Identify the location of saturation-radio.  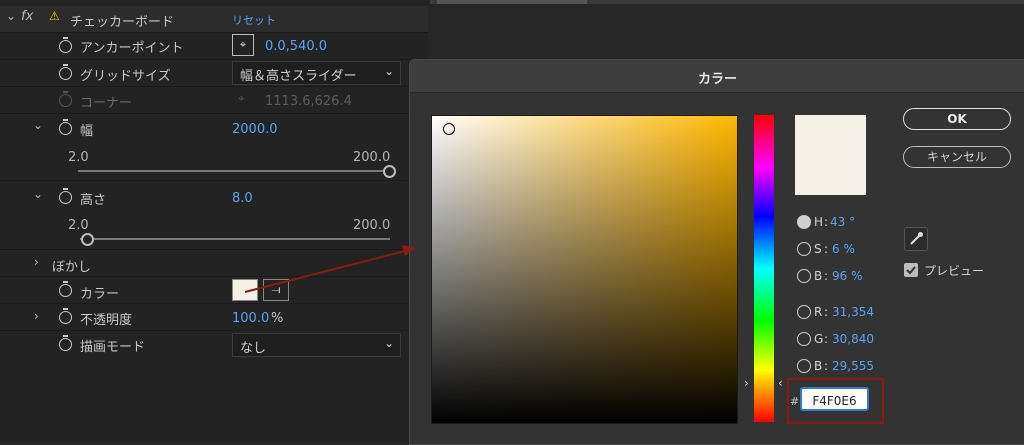
(804, 249).